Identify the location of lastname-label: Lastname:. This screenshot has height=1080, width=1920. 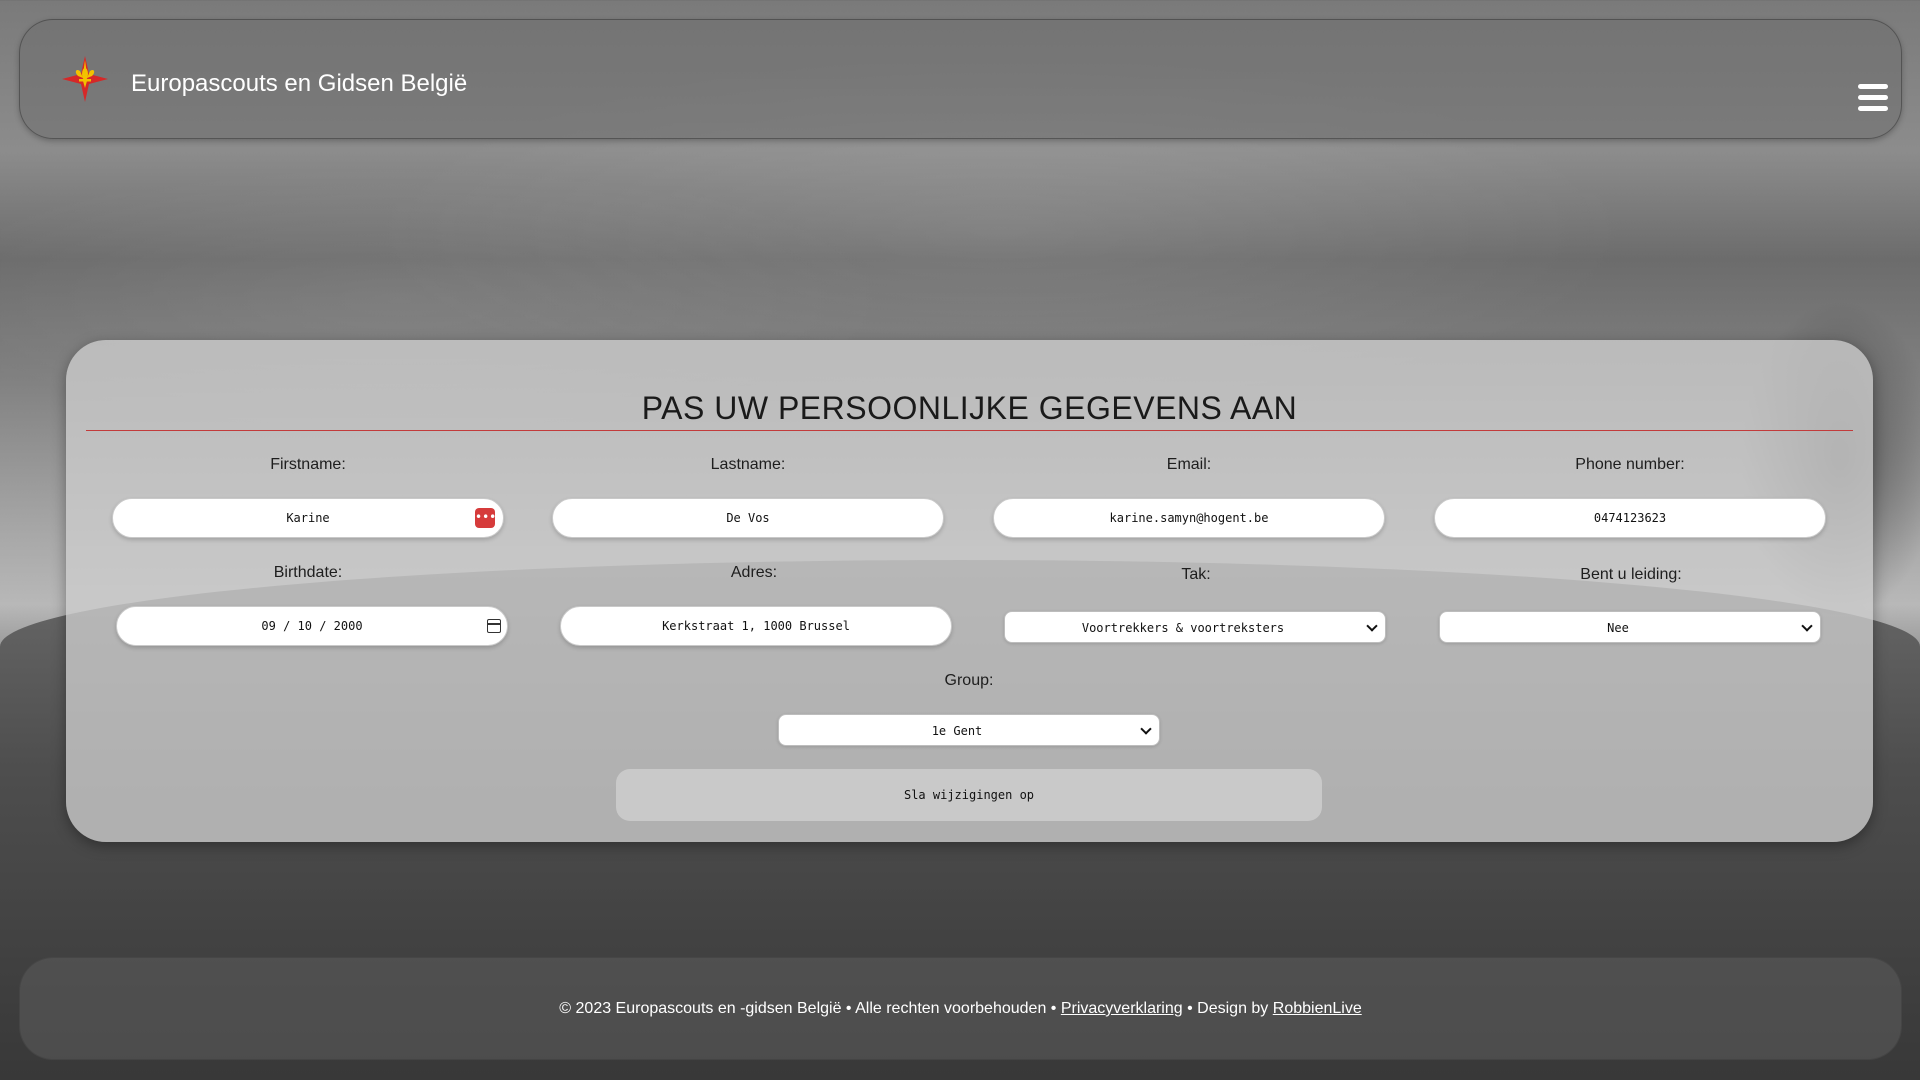
(748, 464).